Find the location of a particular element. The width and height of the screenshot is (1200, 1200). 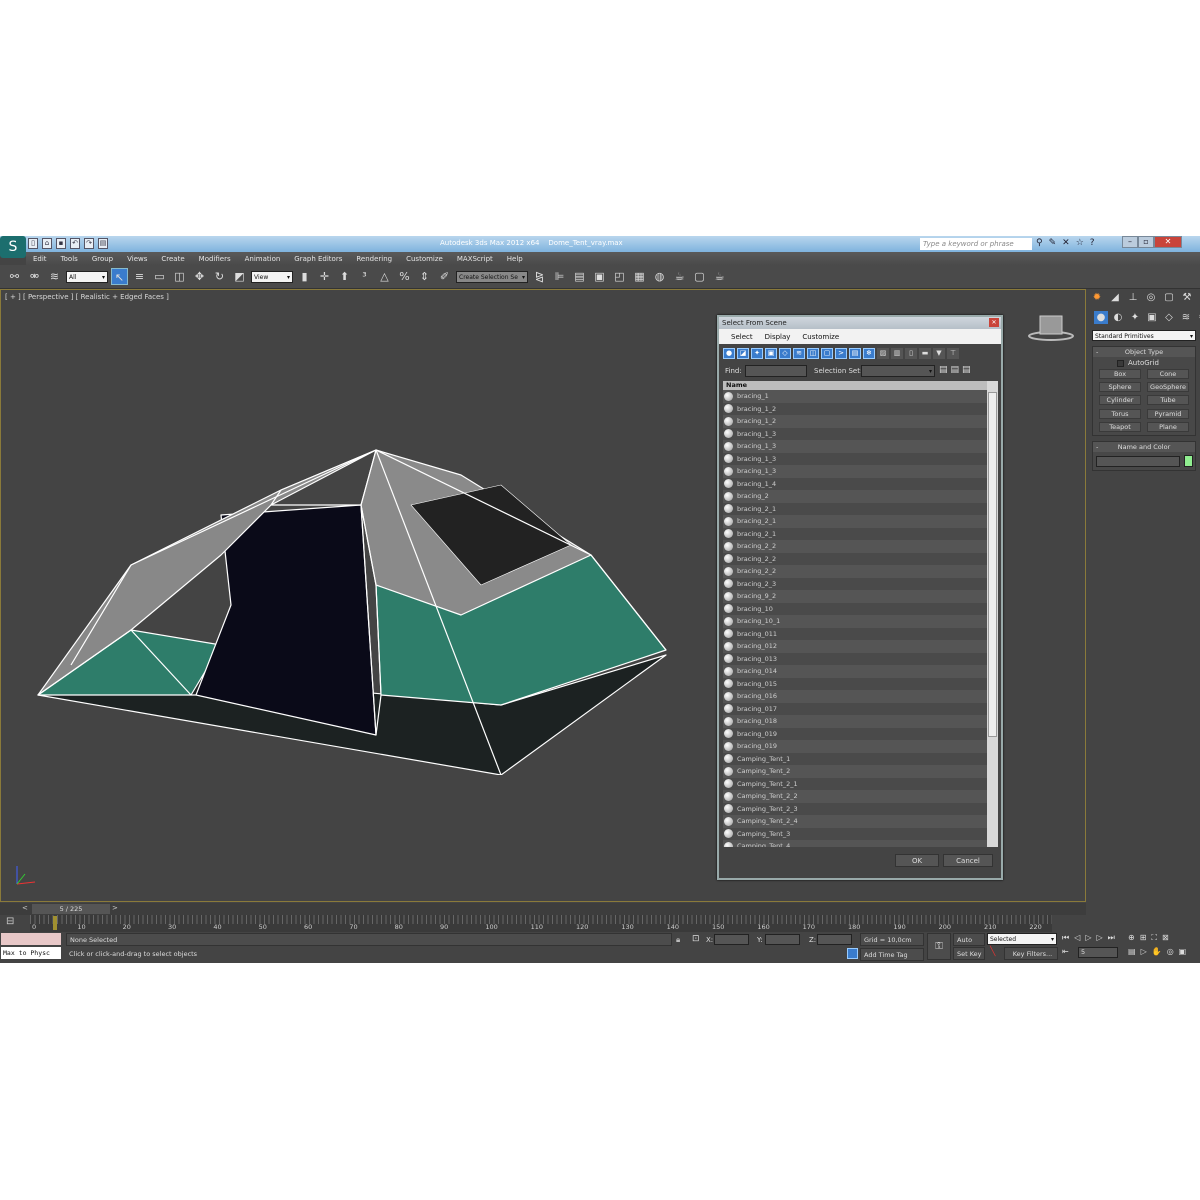

z-coordinate-input is located at coordinates (834, 939).